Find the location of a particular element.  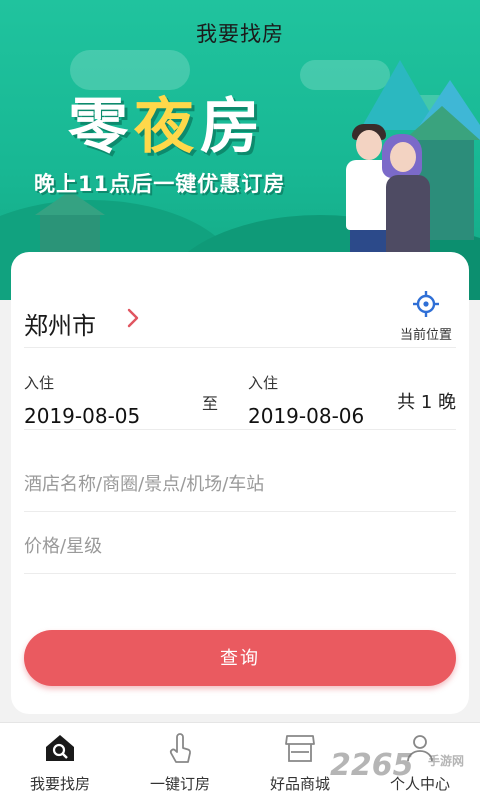

page-title: 我要找房 is located at coordinates (240, 34).